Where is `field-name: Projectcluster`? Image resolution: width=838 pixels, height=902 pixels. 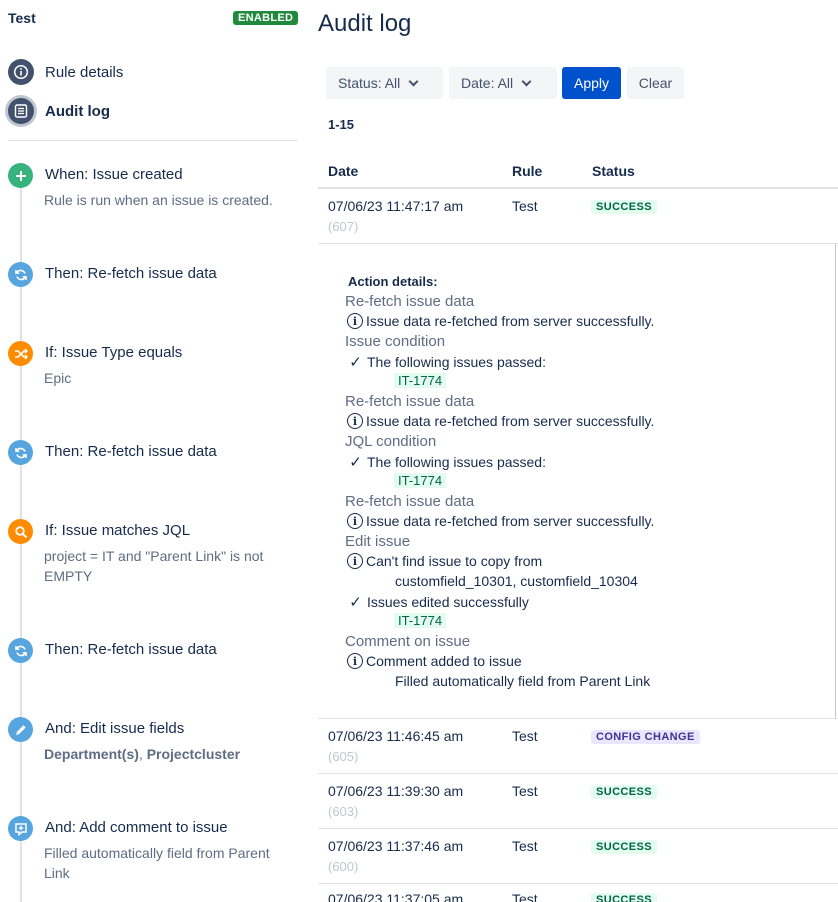
field-name: Projectcluster is located at coordinates (193, 754).